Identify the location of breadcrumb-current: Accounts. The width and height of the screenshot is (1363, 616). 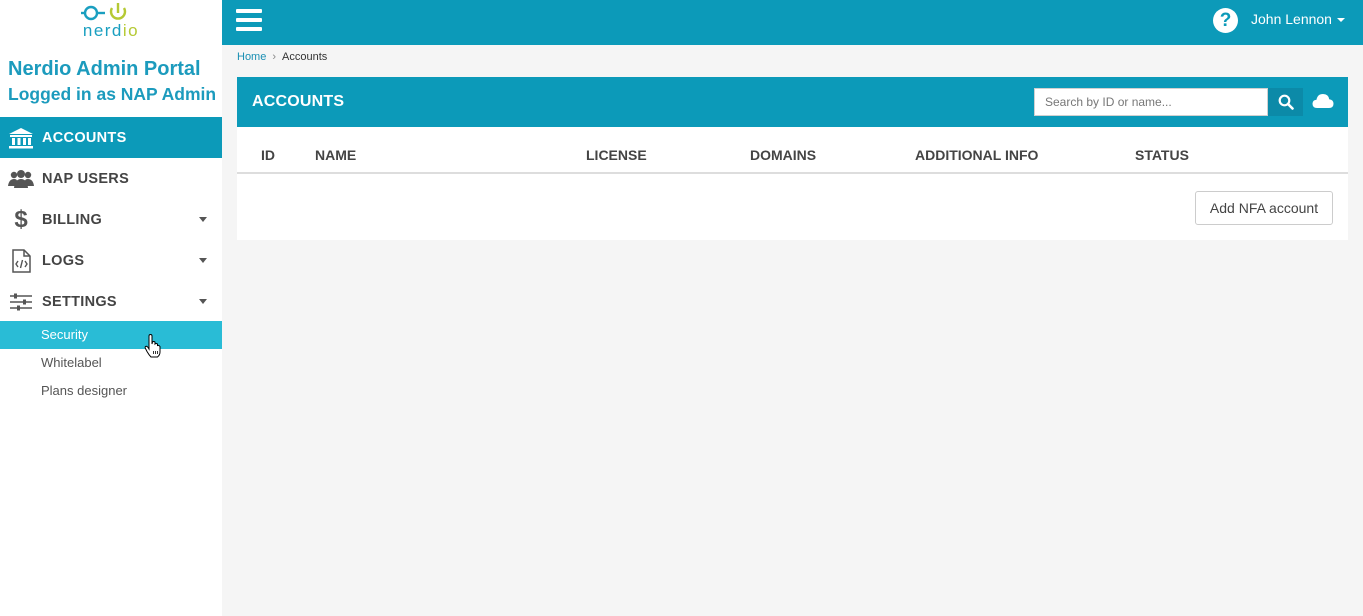
(305, 57).